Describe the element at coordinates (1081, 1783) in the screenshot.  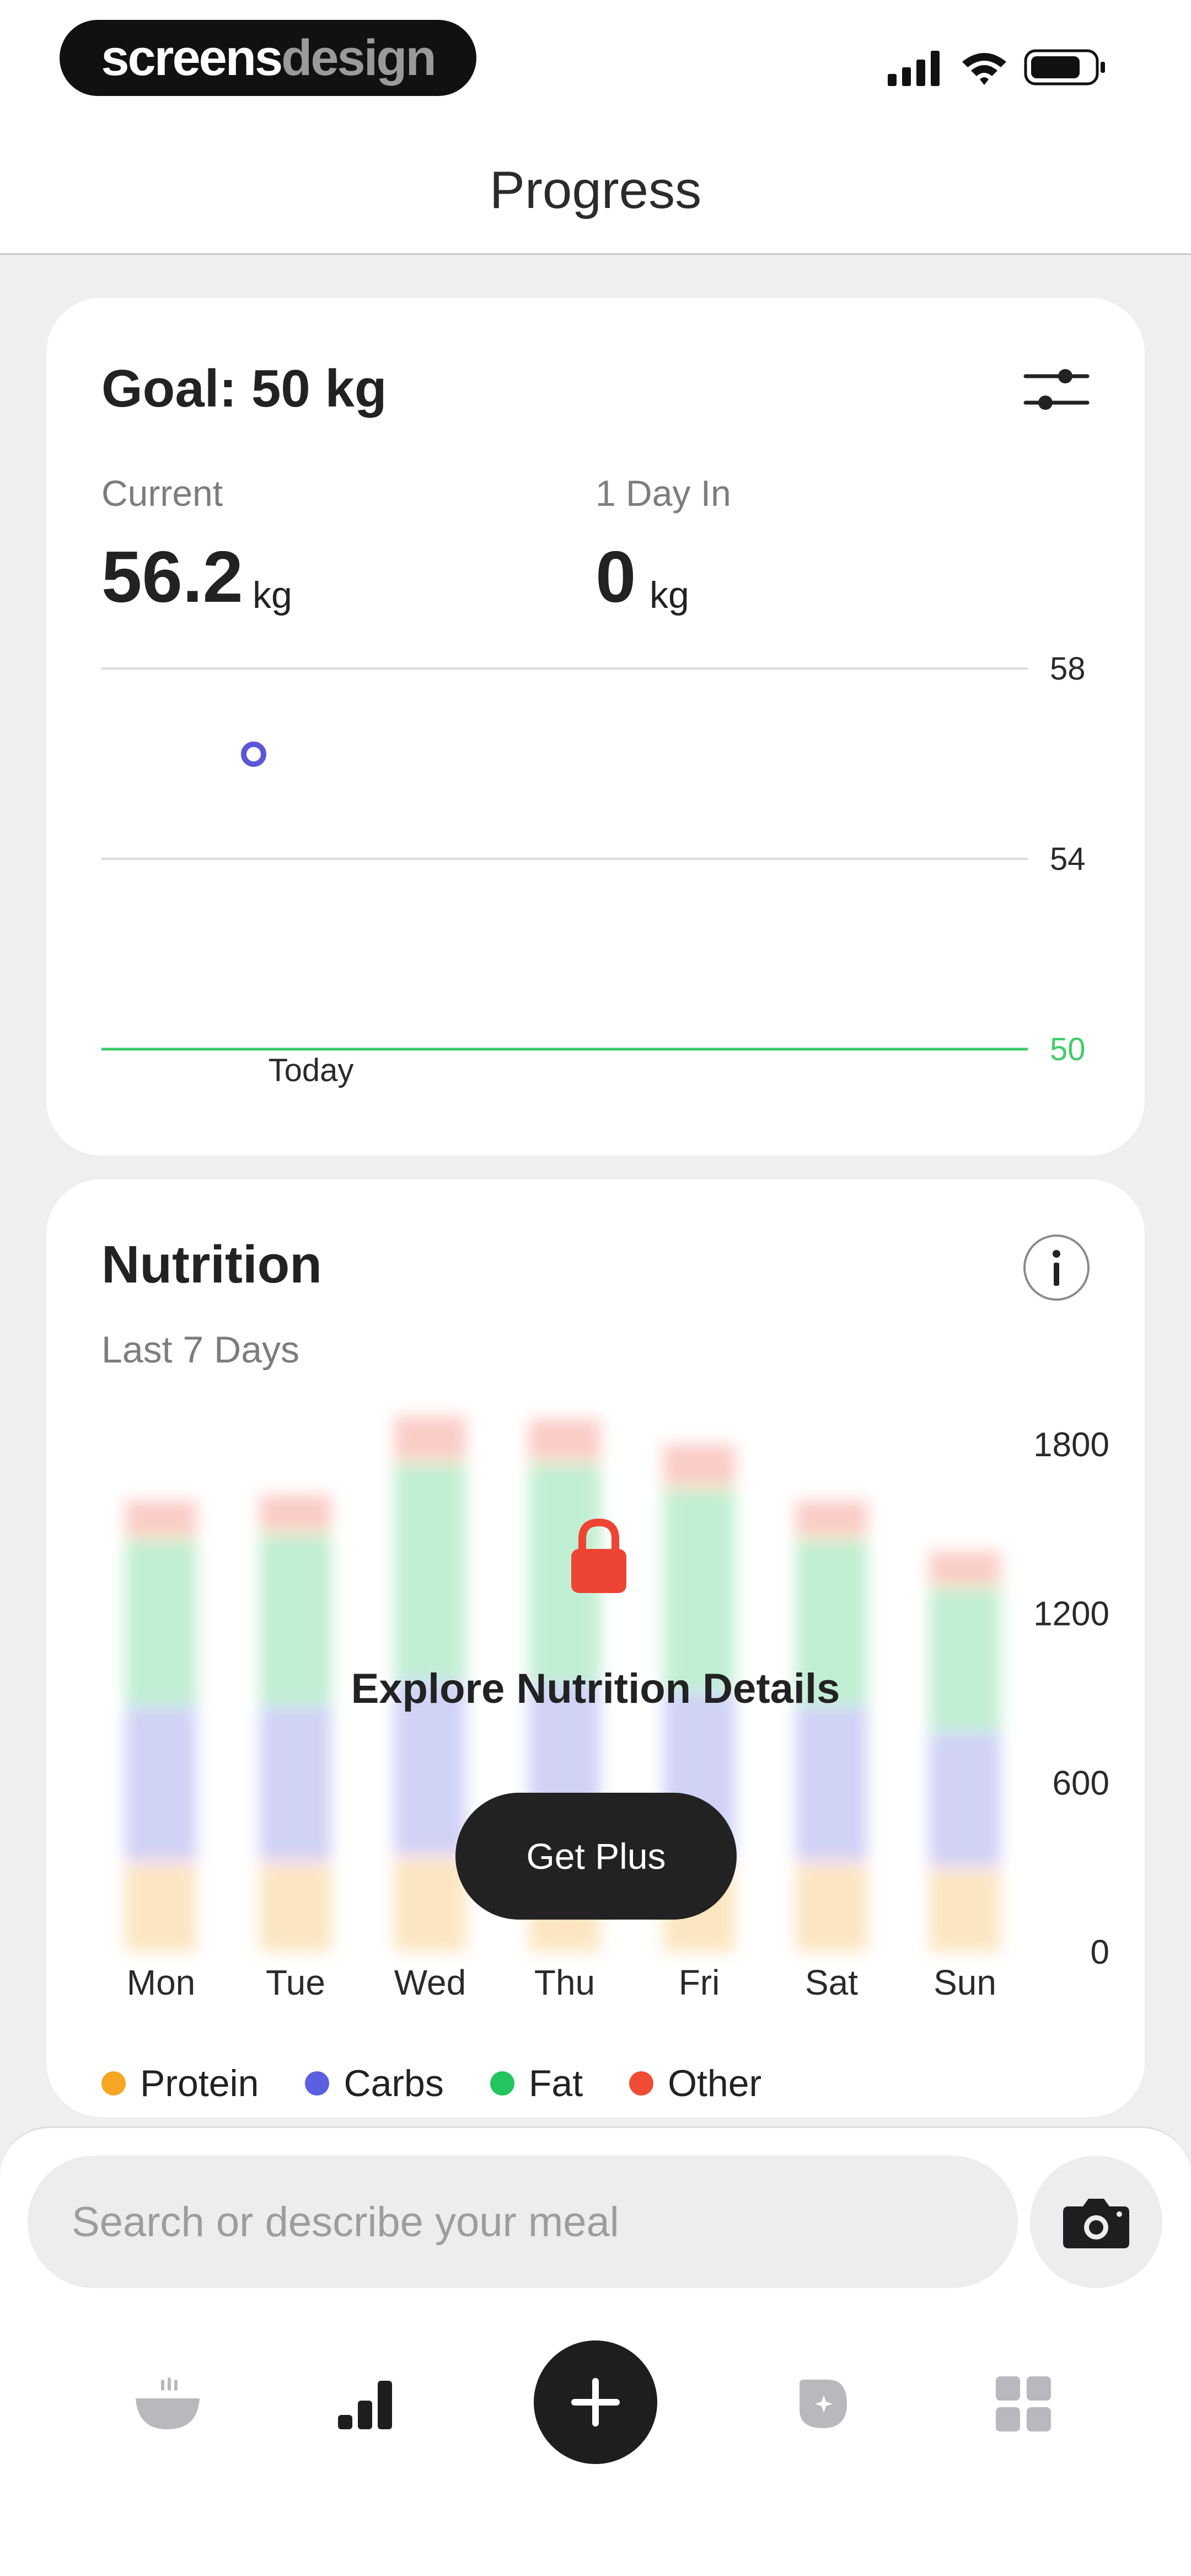
I see `y-tick-label: 600` at that location.